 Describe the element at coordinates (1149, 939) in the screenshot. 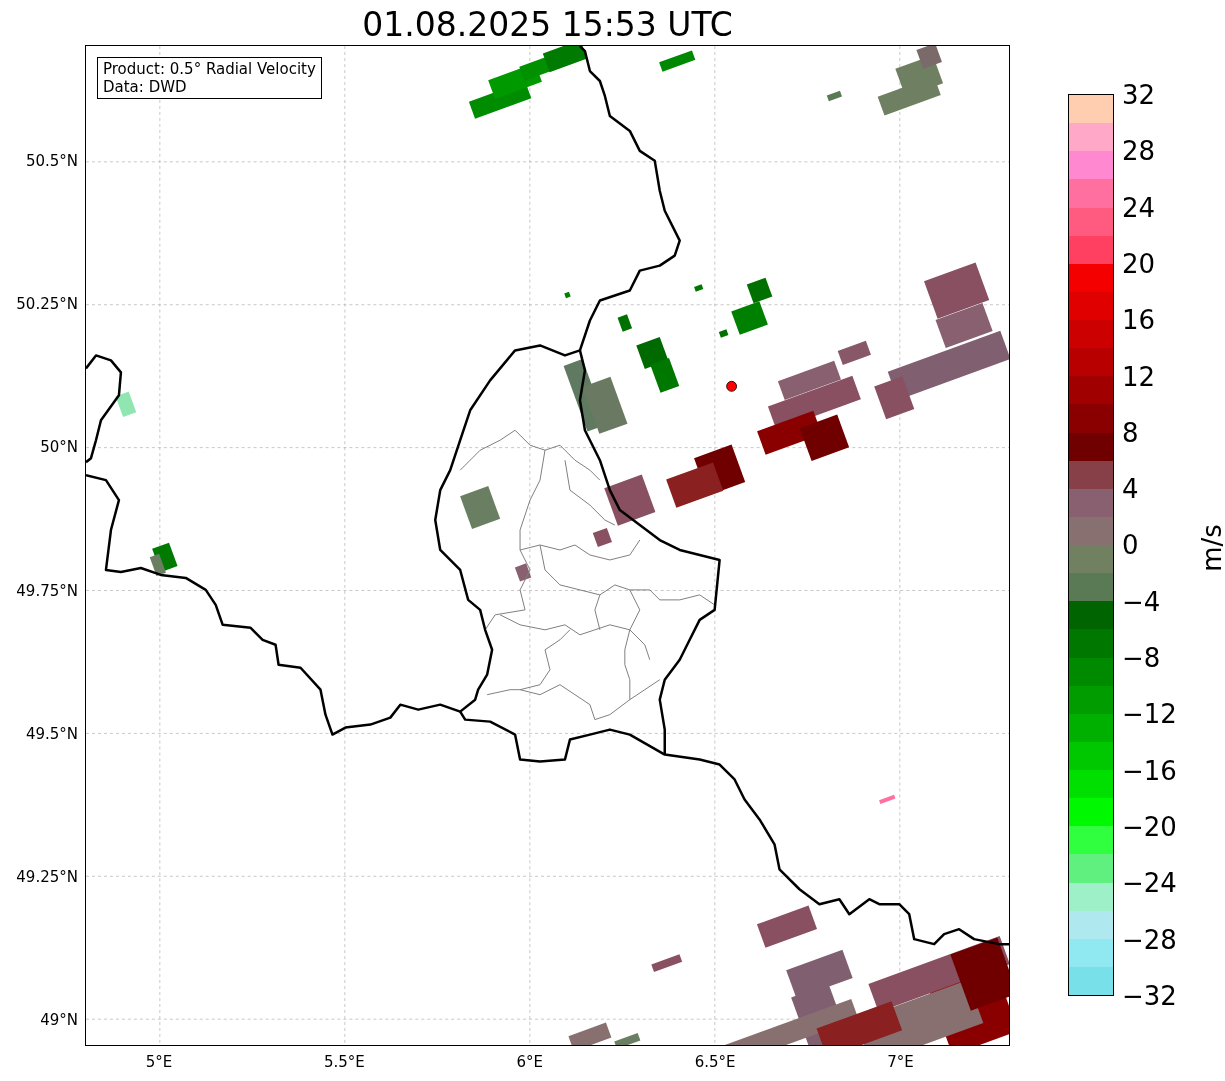

I see `colorbar-tick-label: −28` at that location.